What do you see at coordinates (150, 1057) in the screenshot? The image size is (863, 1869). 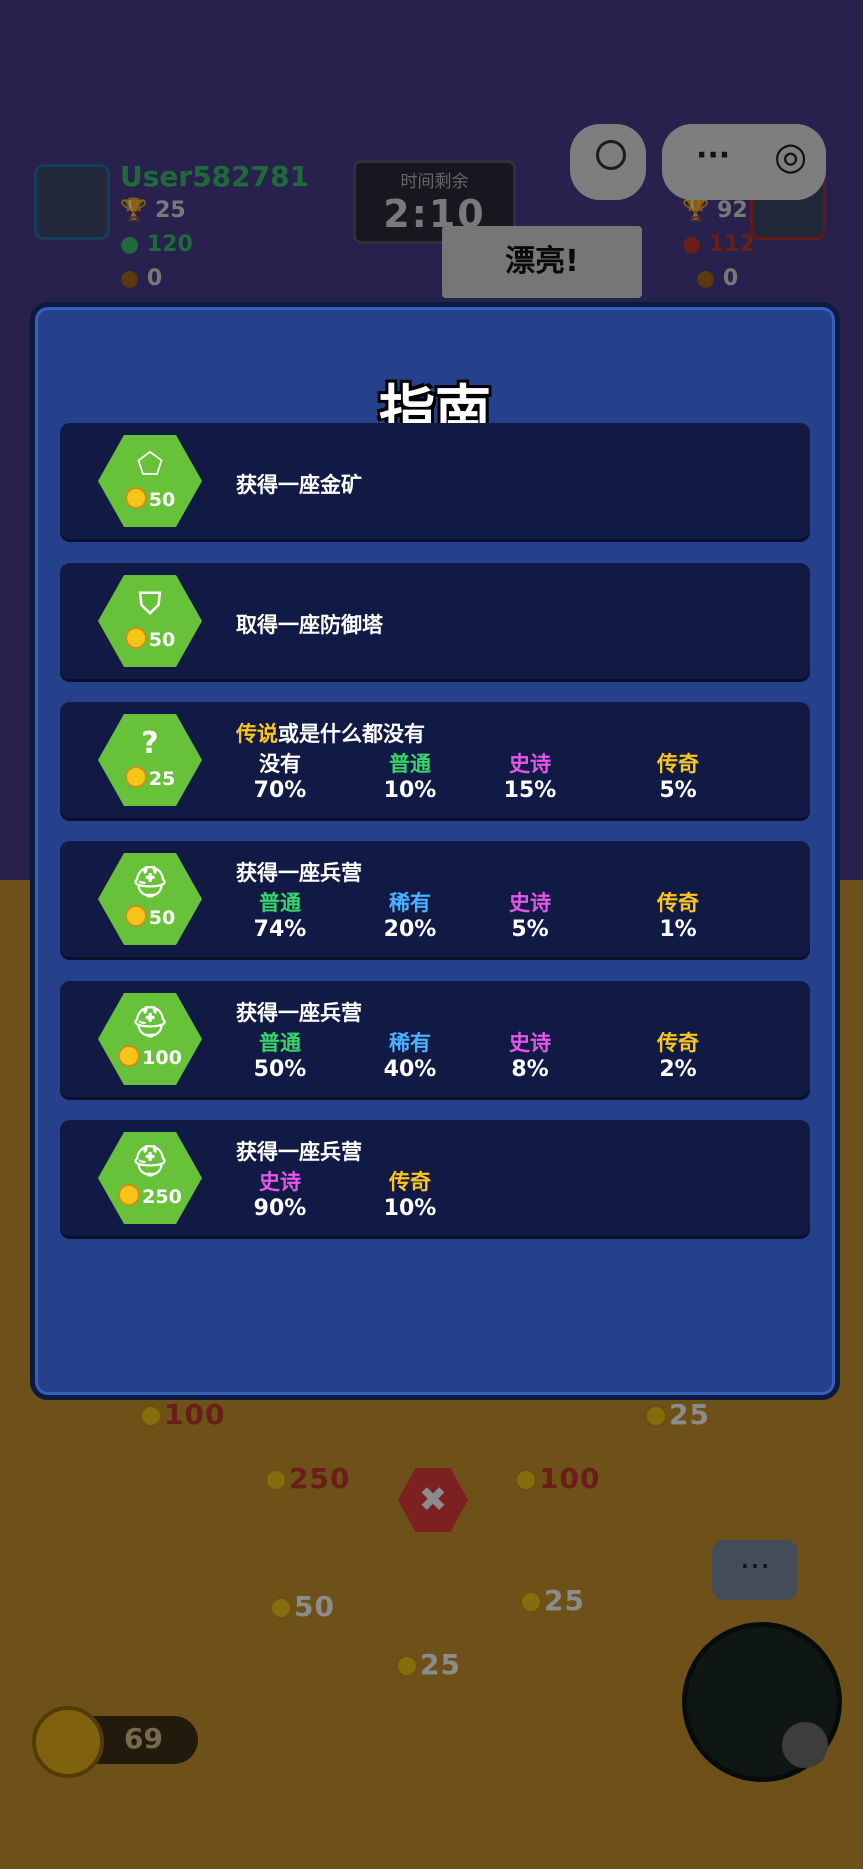 I see `price-label: 100` at bounding box center [150, 1057].